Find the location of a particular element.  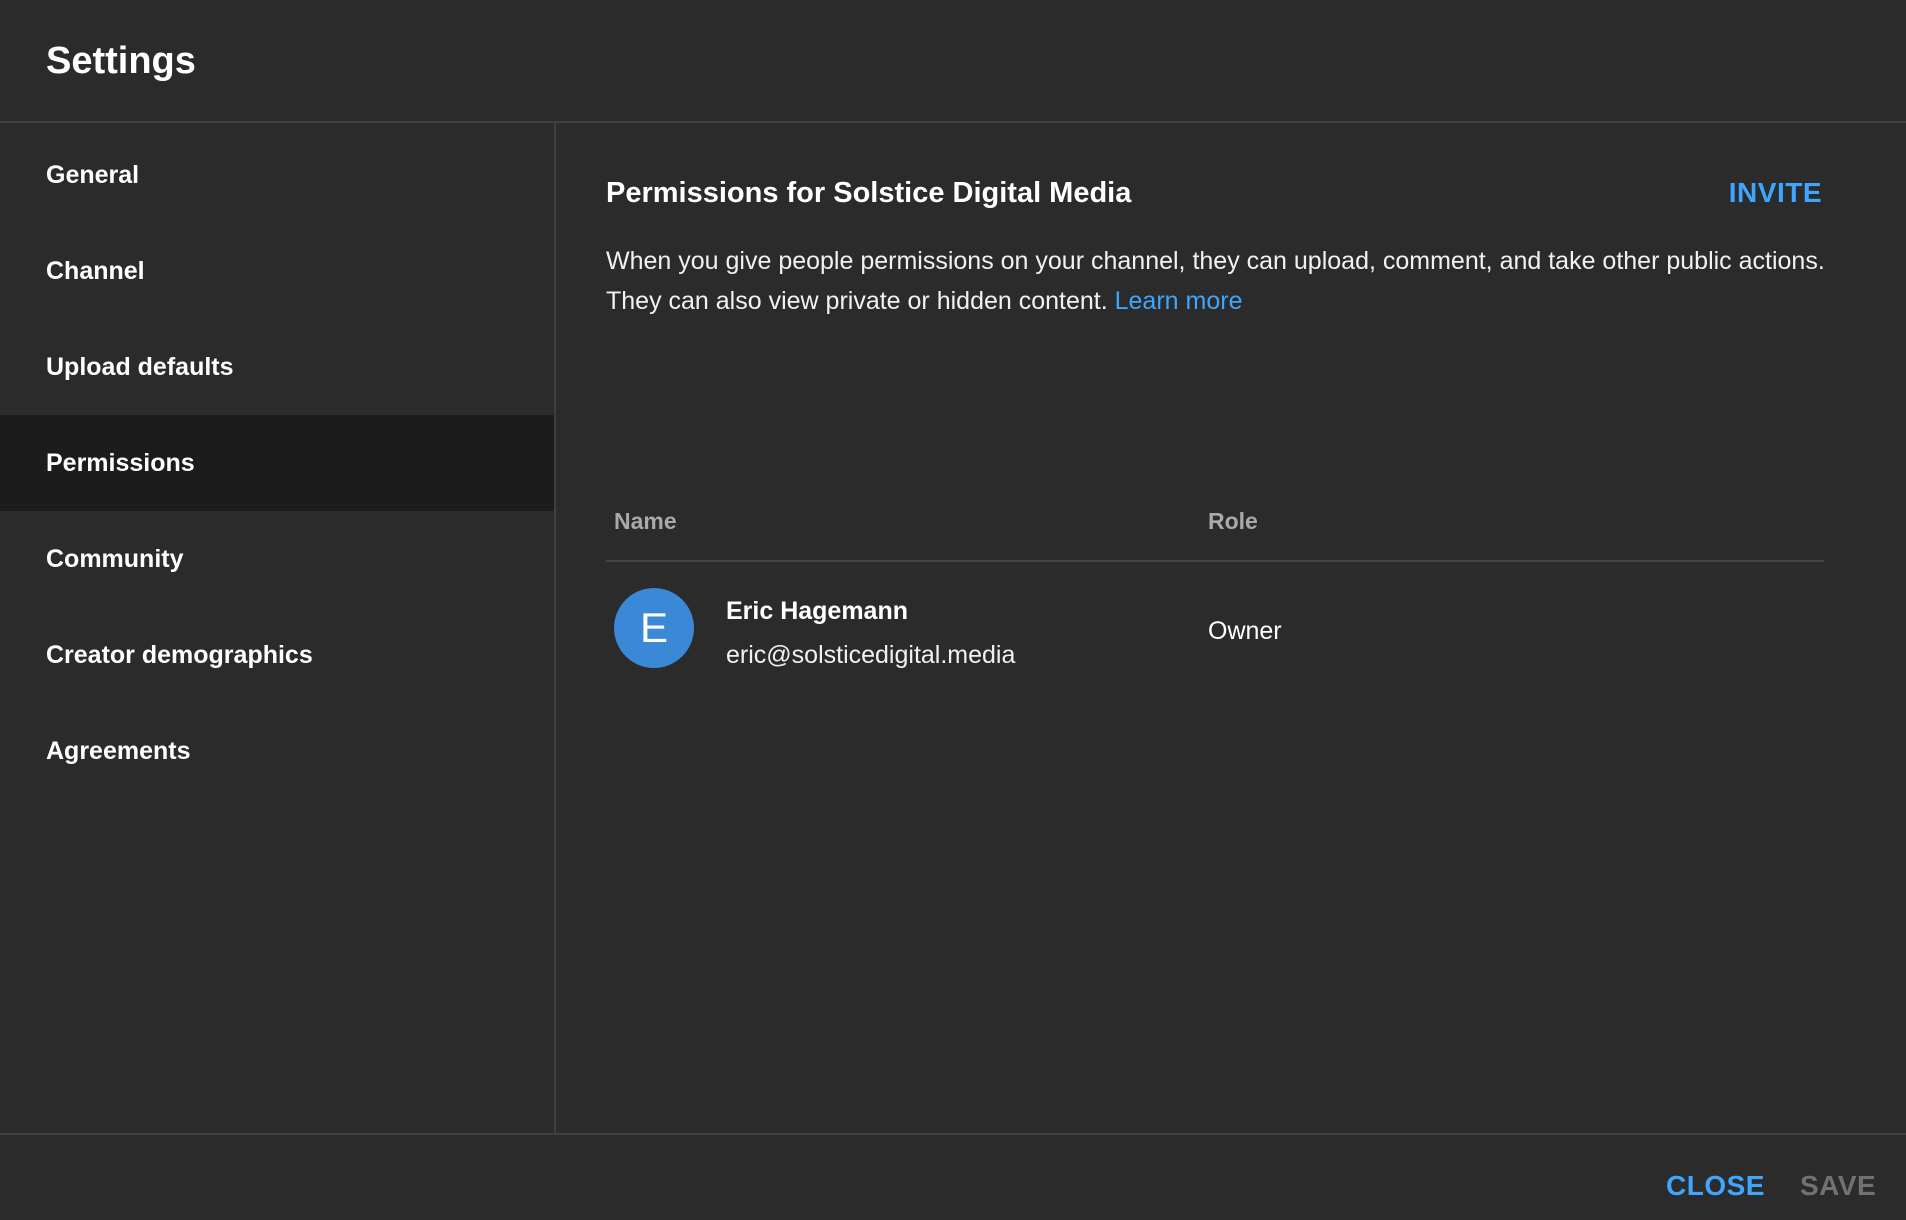

column-header-role: Role is located at coordinates (1233, 521).